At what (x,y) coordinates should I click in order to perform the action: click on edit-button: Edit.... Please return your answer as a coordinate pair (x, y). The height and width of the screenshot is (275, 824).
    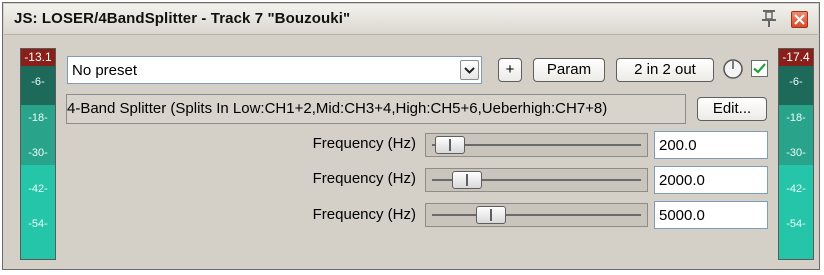
    Looking at the image, I should click on (732, 109).